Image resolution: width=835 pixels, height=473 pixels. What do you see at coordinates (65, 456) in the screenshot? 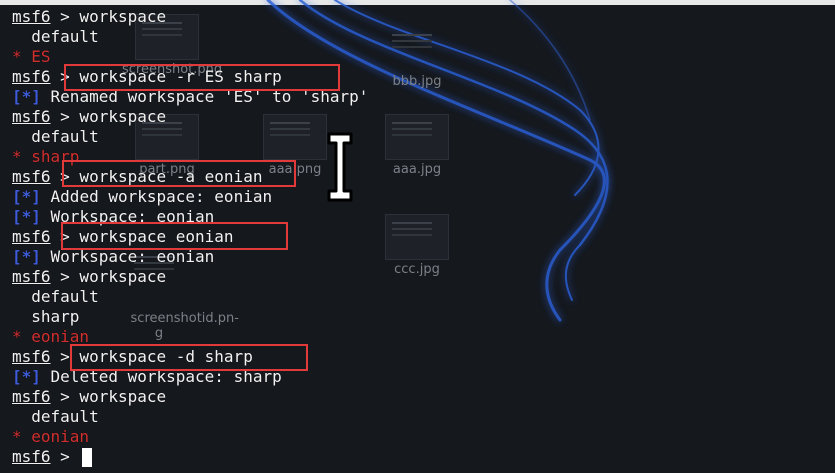
I see `command-text: >` at bounding box center [65, 456].